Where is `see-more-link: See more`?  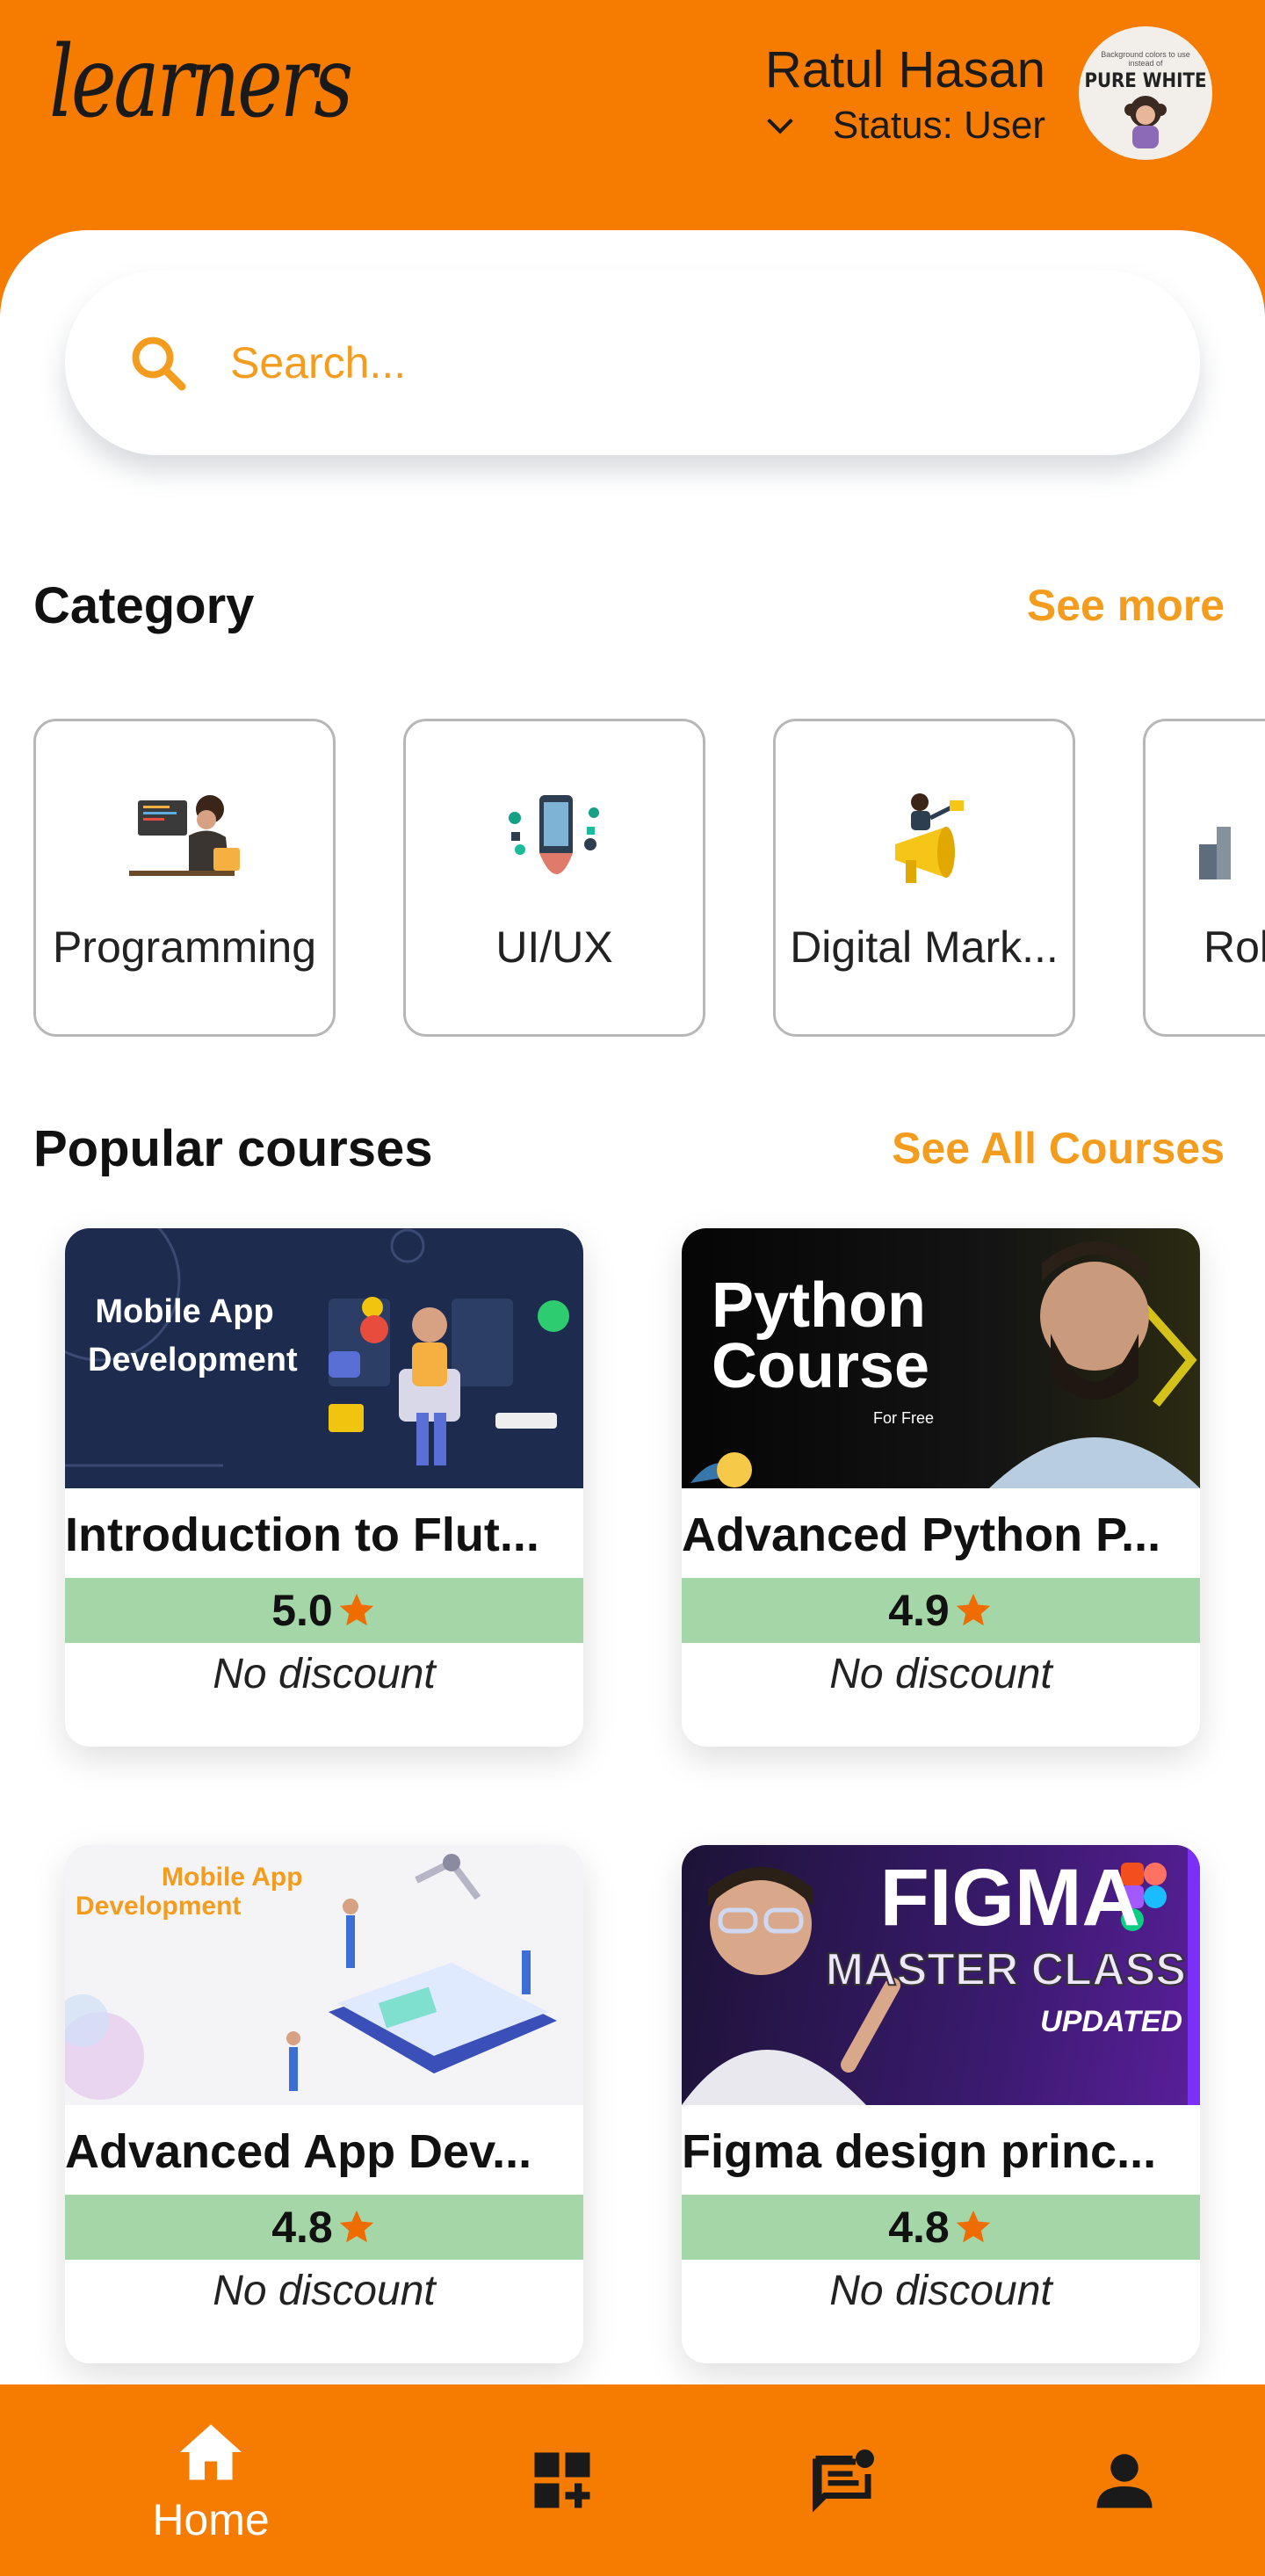
see-more-link: See more is located at coordinates (1126, 605).